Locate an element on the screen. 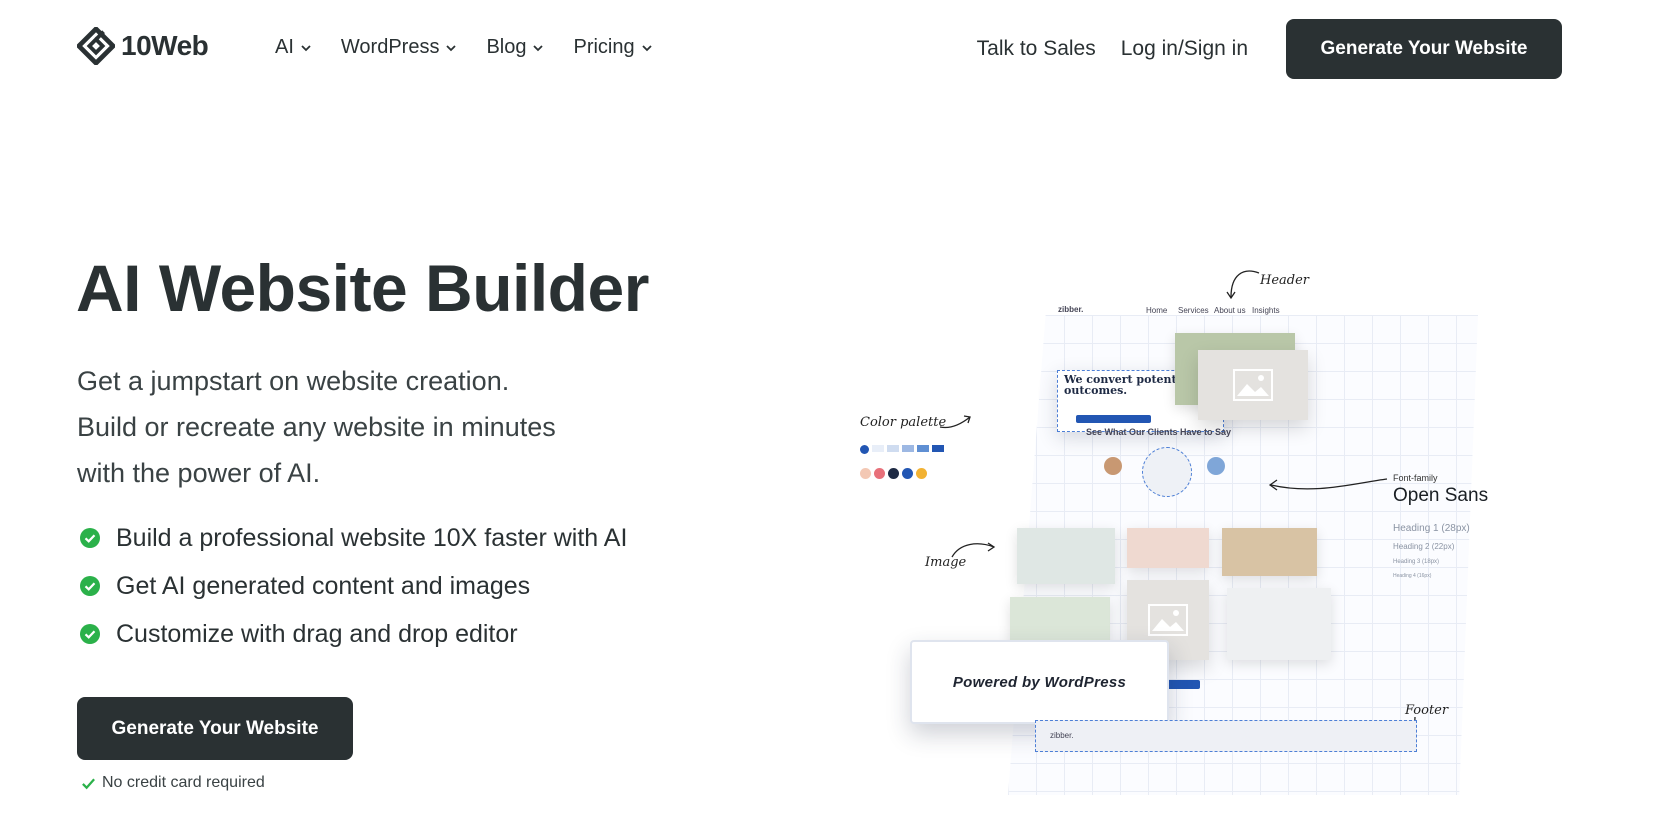  mock-footer: zibber. is located at coordinates (1226, 736).